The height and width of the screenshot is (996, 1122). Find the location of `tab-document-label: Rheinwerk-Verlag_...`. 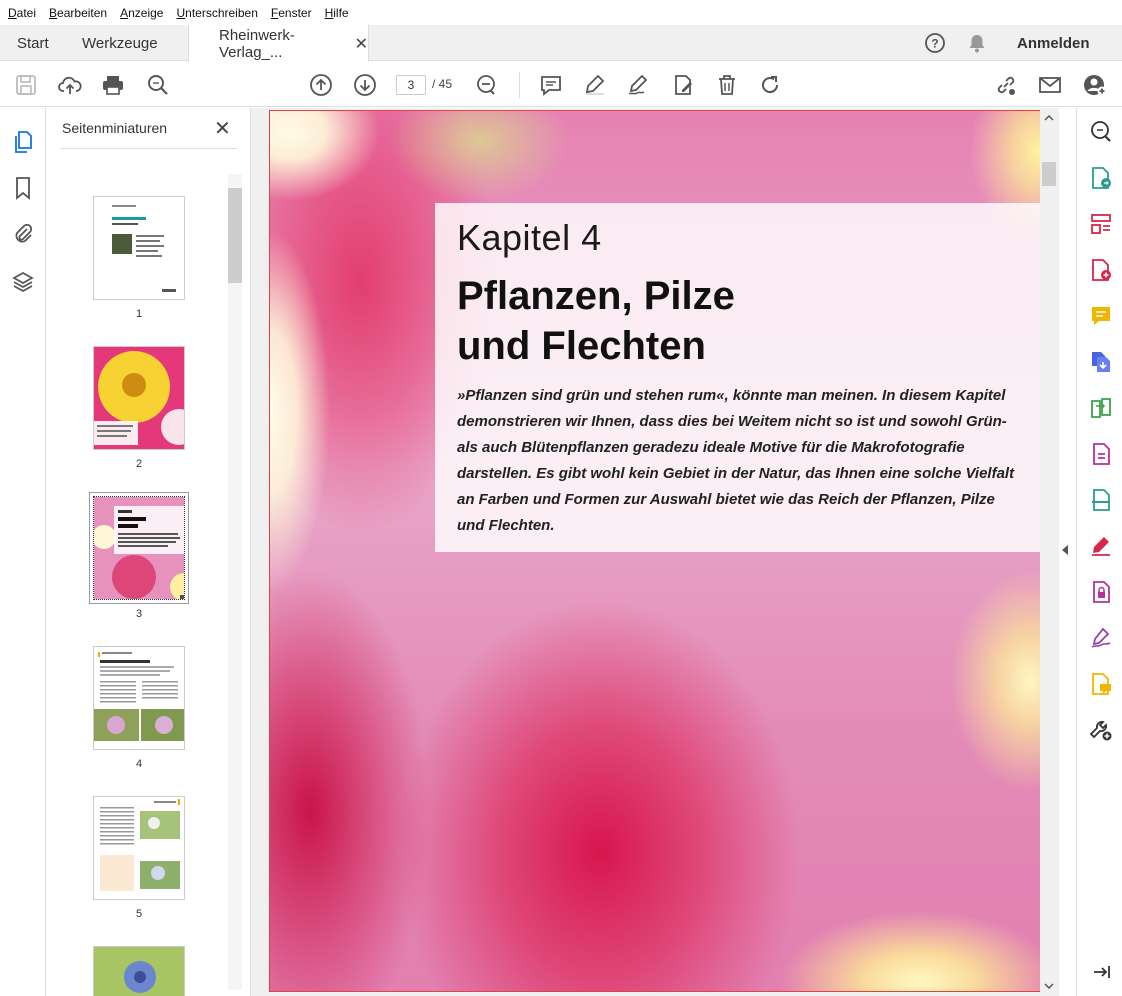

tab-document-label: Rheinwerk-Verlag_... is located at coordinates (257, 43).